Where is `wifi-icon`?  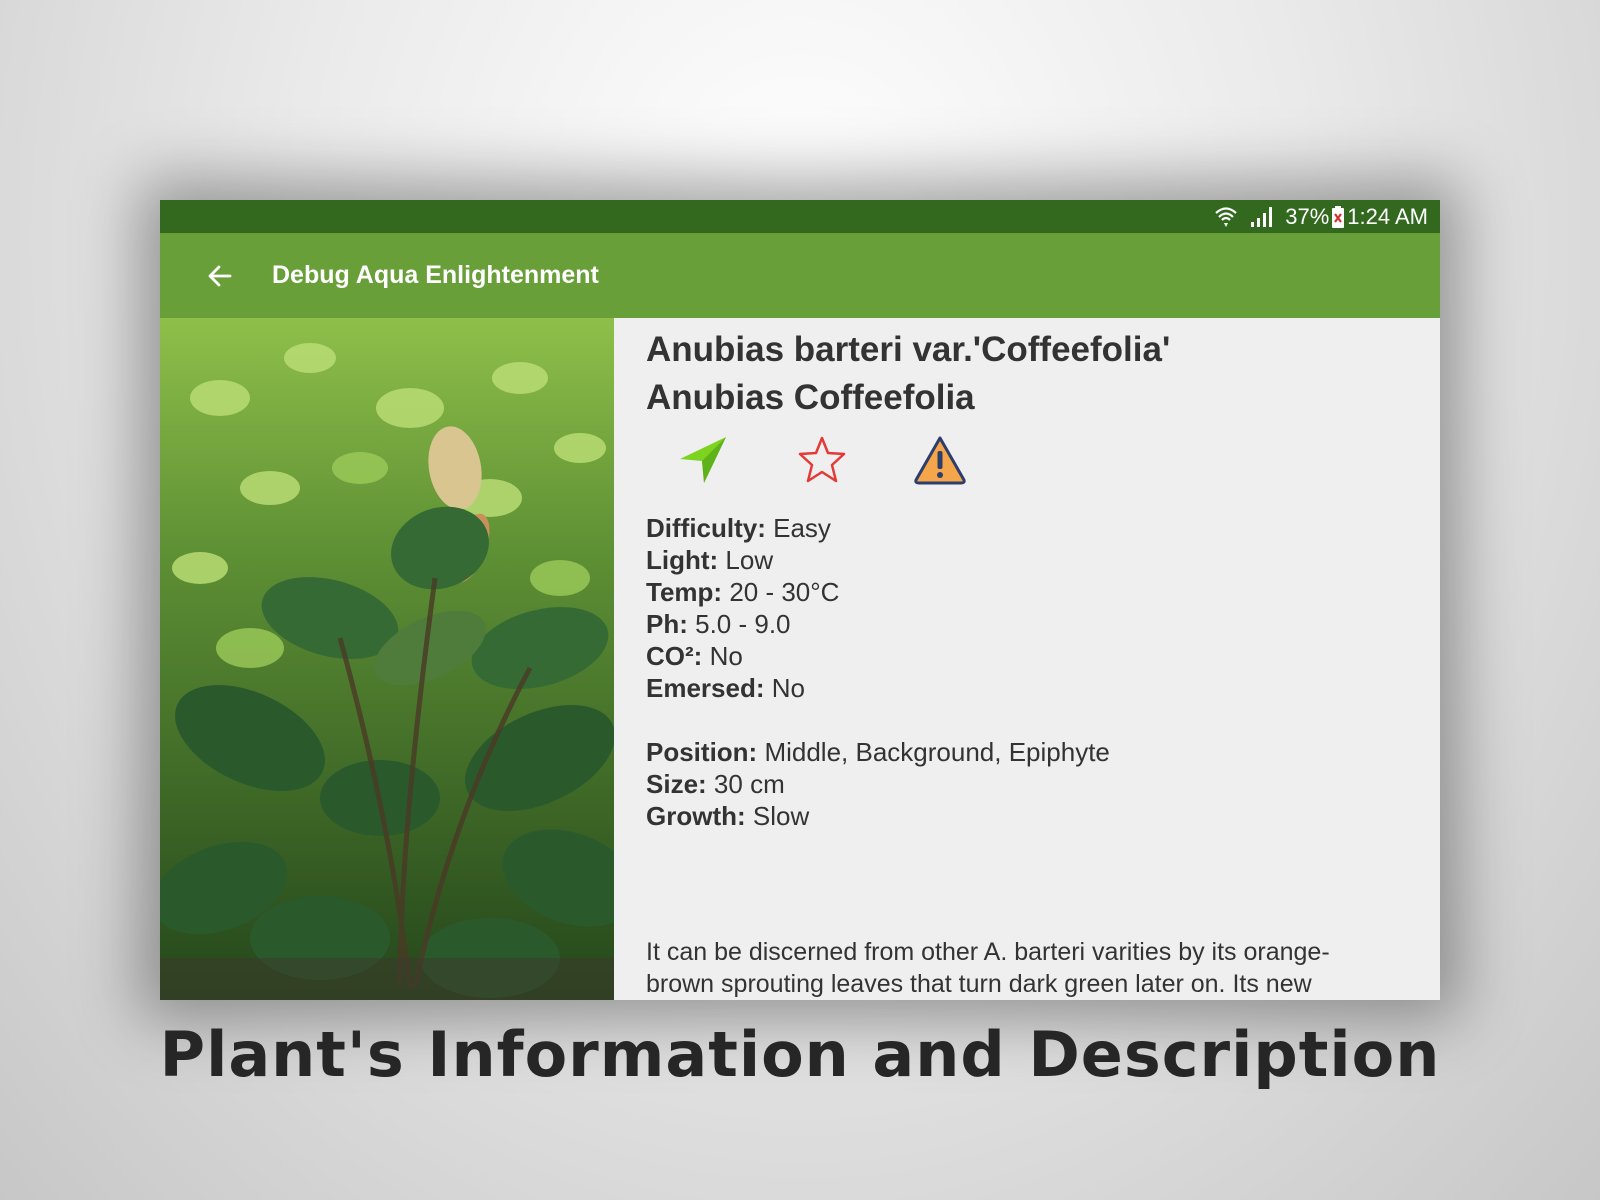
wifi-icon is located at coordinates (1226, 217).